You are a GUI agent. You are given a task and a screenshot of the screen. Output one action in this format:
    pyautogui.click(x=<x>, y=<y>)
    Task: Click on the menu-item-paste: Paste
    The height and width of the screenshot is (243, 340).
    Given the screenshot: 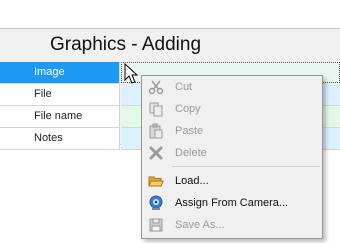 What is the action you would take?
    pyautogui.click(x=232, y=131)
    